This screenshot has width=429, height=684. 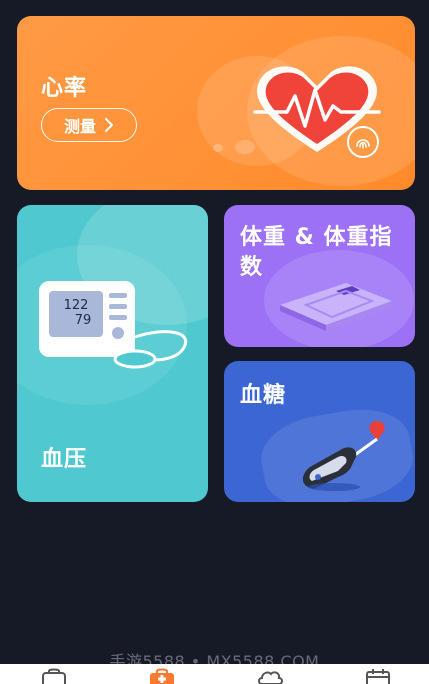 I want to click on chevron-right-icon, so click(x=109, y=125).